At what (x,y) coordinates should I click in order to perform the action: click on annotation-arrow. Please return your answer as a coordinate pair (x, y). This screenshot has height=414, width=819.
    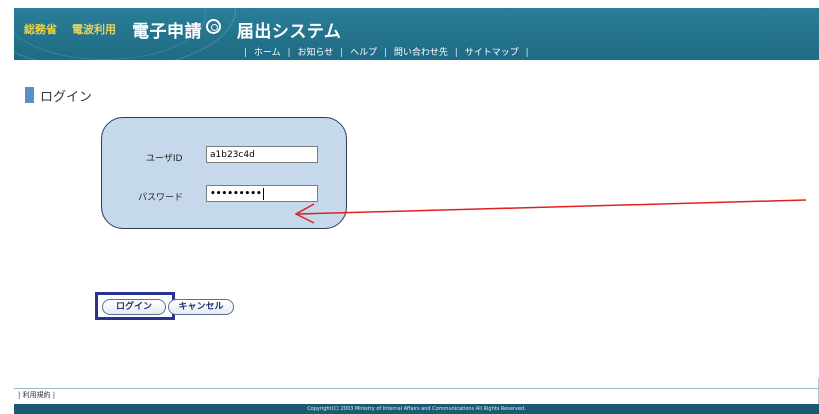
    Looking at the image, I should click on (550, 211).